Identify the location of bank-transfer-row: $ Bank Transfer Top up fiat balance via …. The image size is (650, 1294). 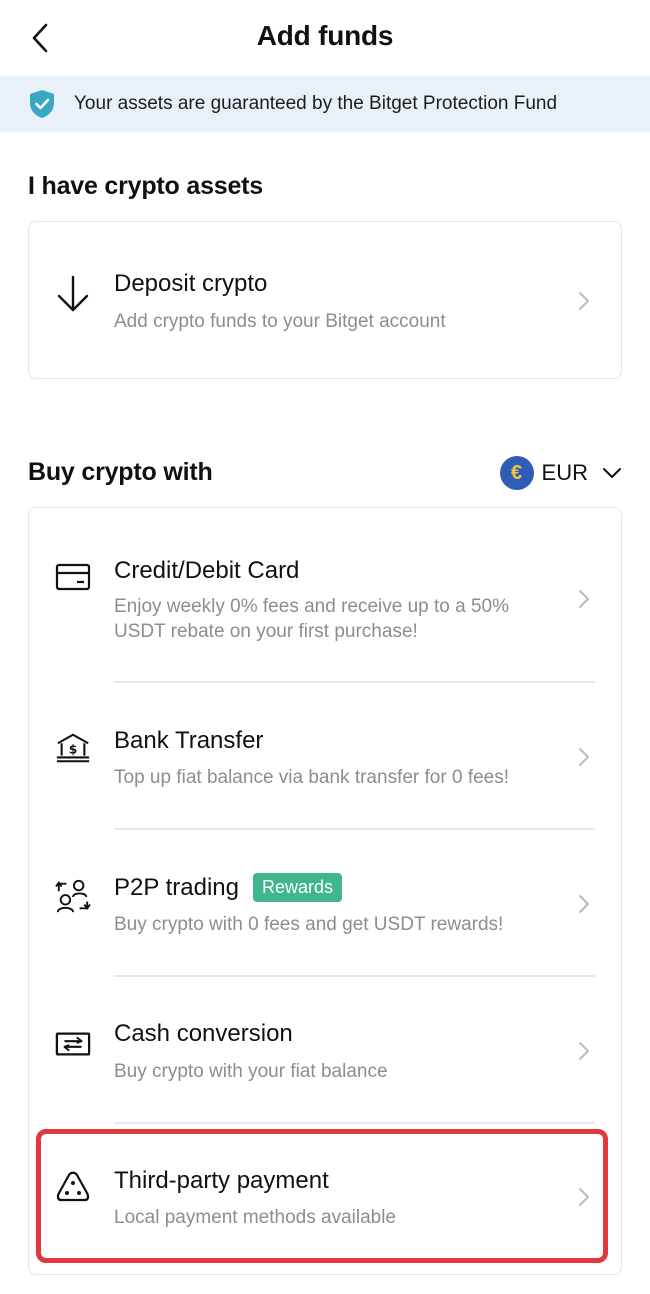
(325, 755).